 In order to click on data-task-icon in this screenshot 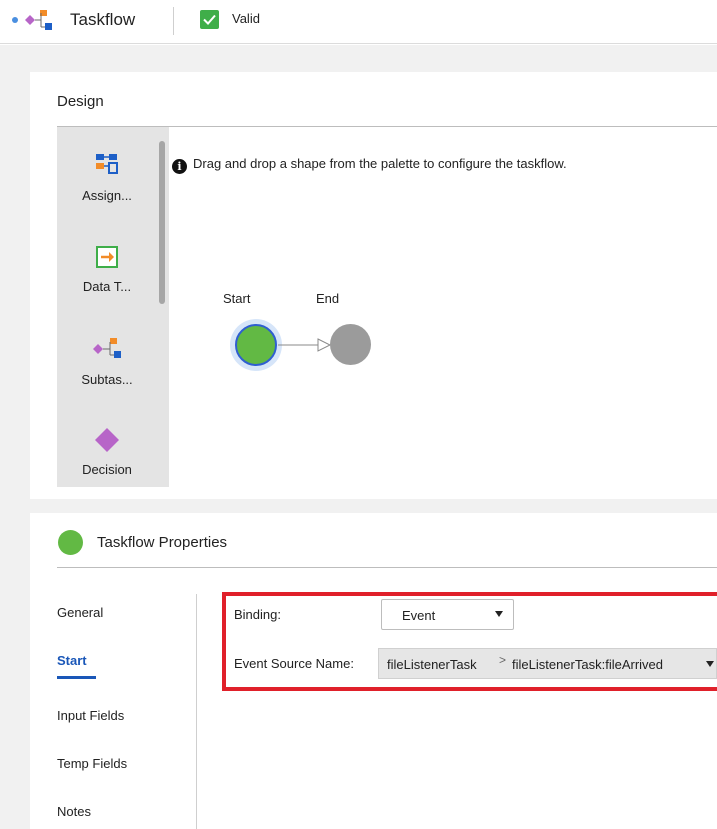, I will do `click(107, 257)`.